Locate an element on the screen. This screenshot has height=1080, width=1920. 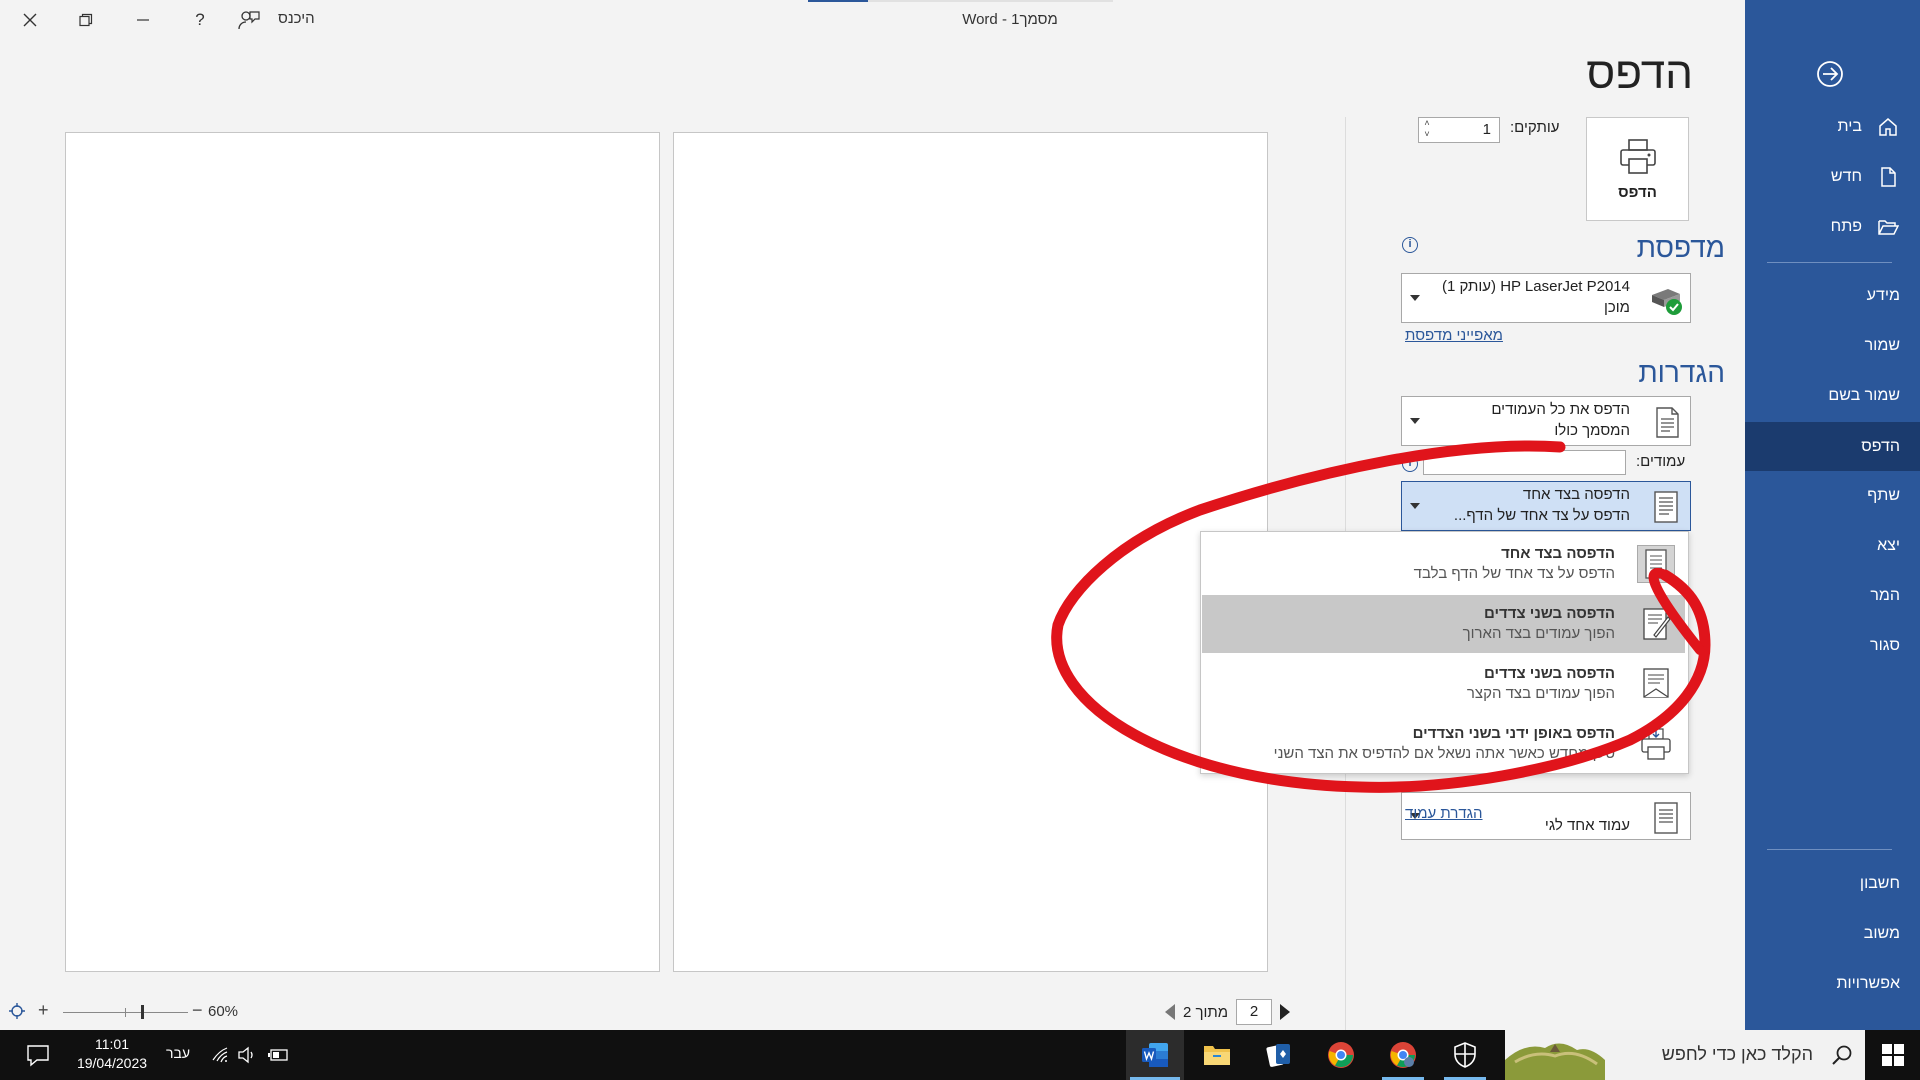
shield-icon is located at coordinates (1465, 1055).